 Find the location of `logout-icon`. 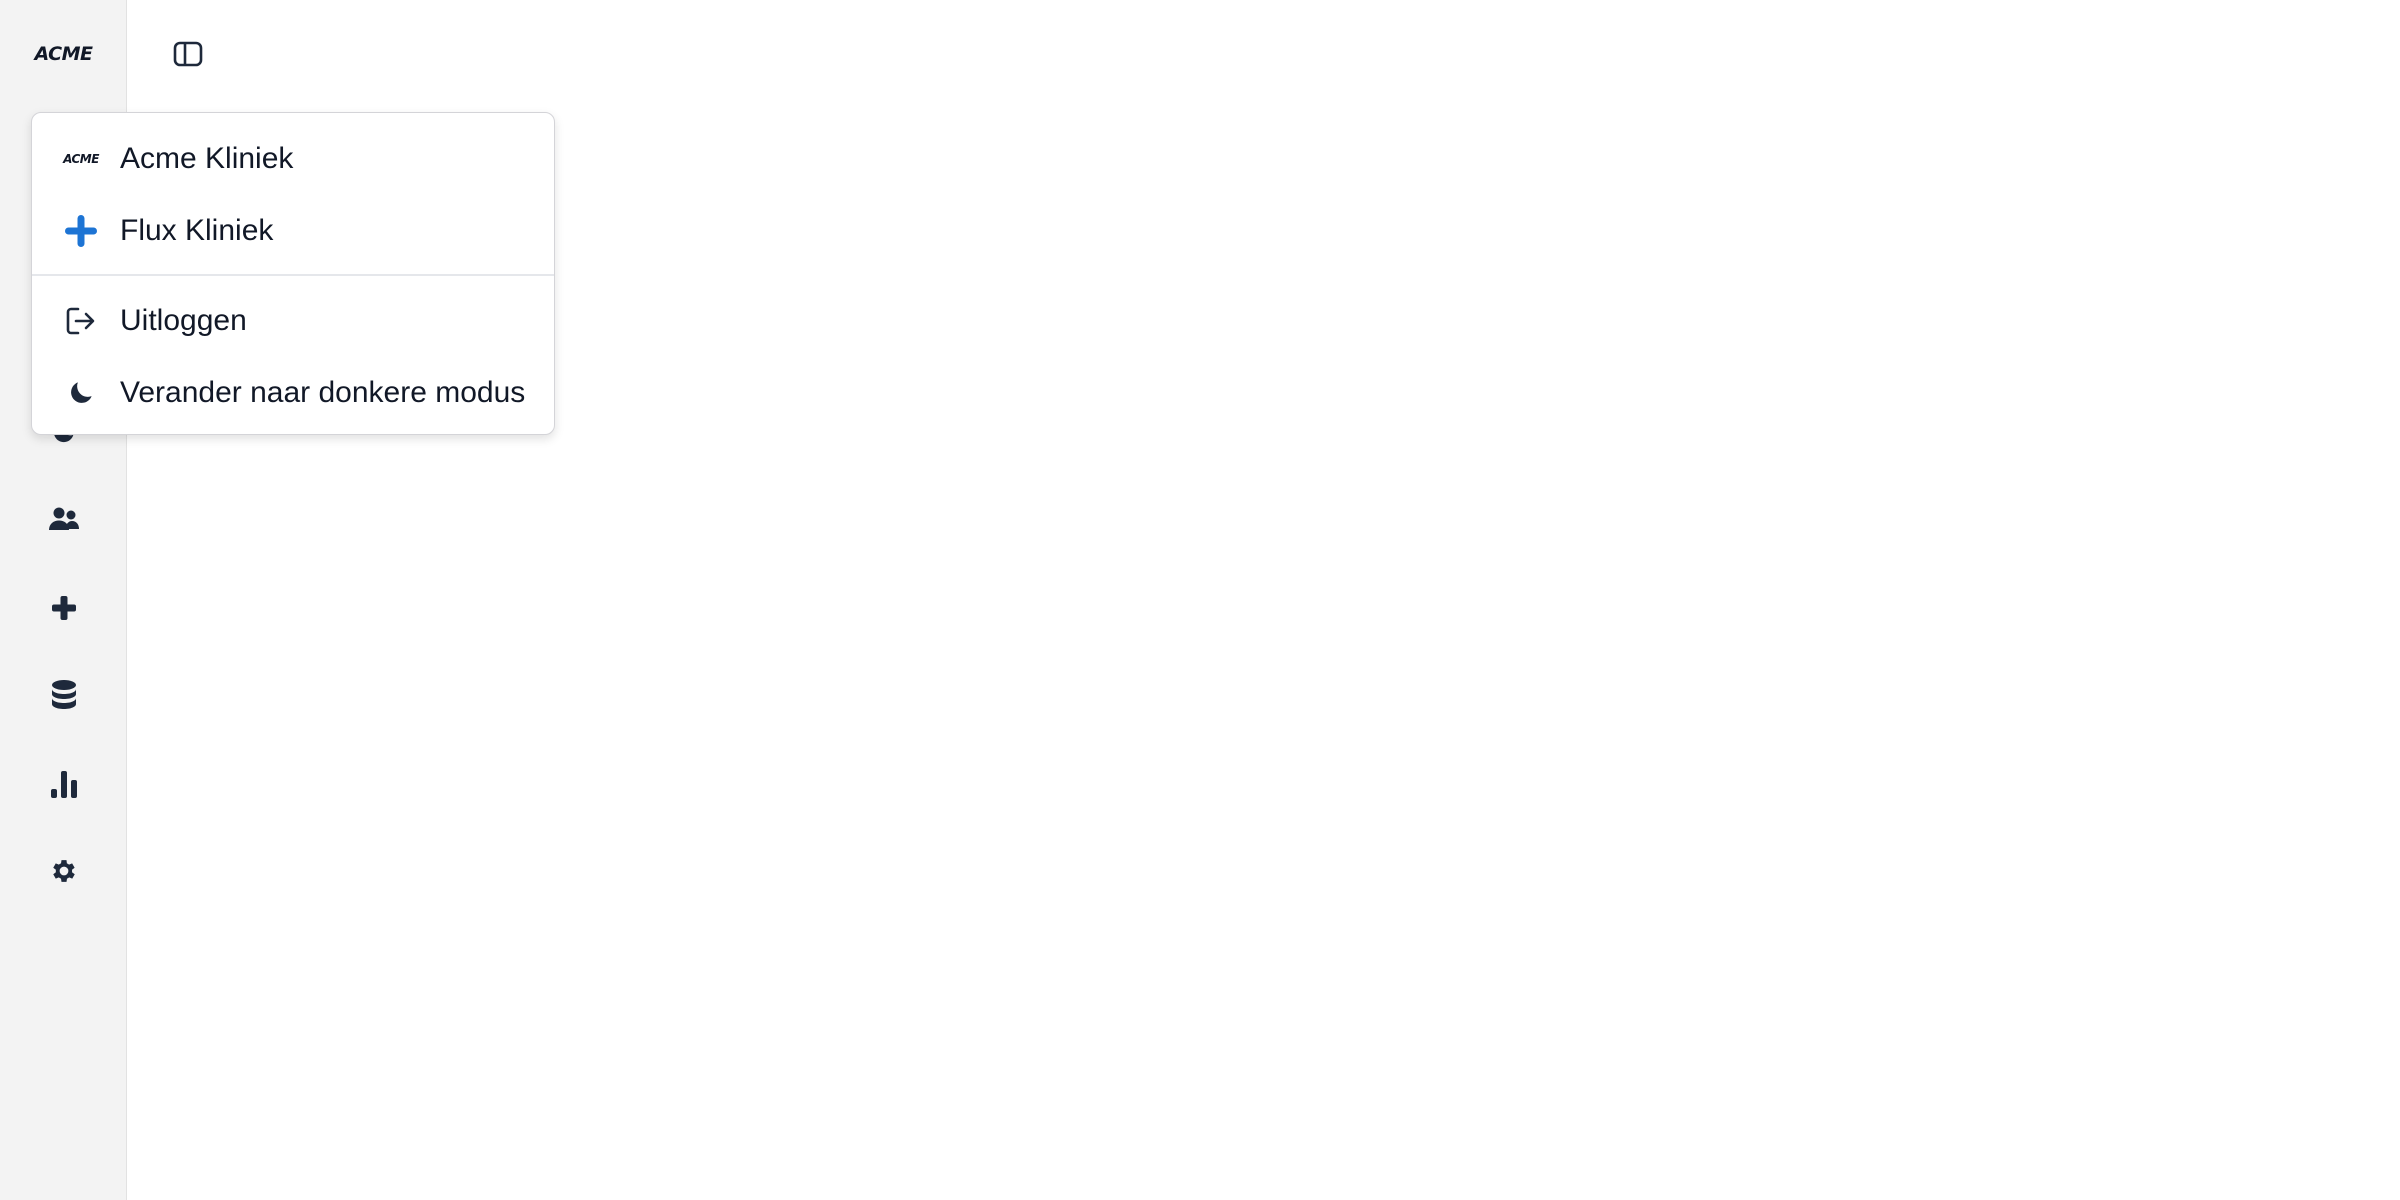

logout-icon is located at coordinates (81, 321).